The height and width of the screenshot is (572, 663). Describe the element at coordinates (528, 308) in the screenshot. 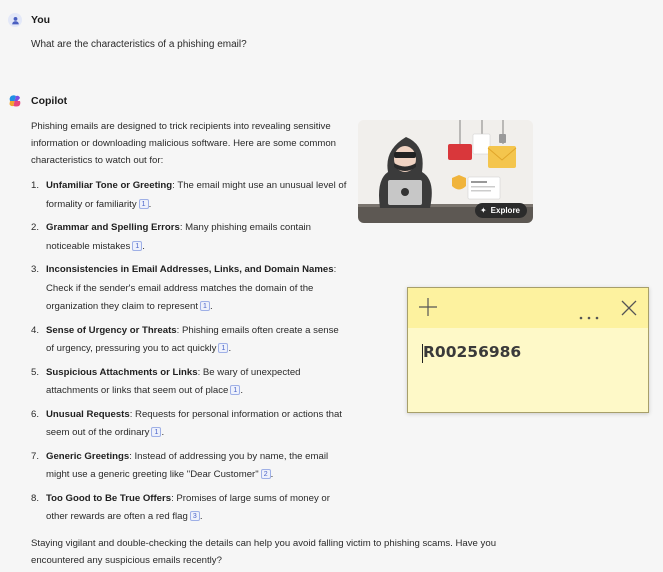

I see `sticky-note-titlebar` at that location.